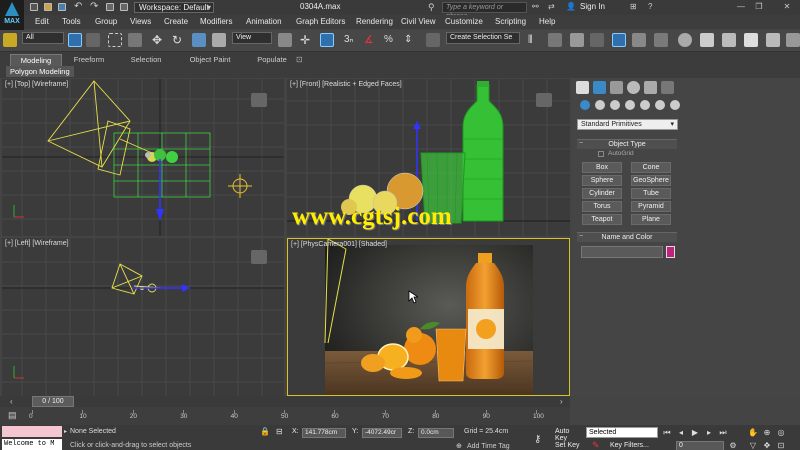 This screenshot has width=800, height=450. I want to click on restore-icon: ❐, so click(759, 7).